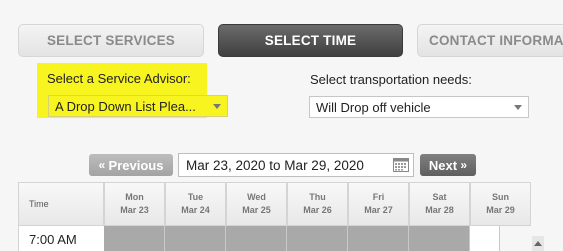  Describe the element at coordinates (500, 210) in the screenshot. I see `day-date: Mar 29` at that location.